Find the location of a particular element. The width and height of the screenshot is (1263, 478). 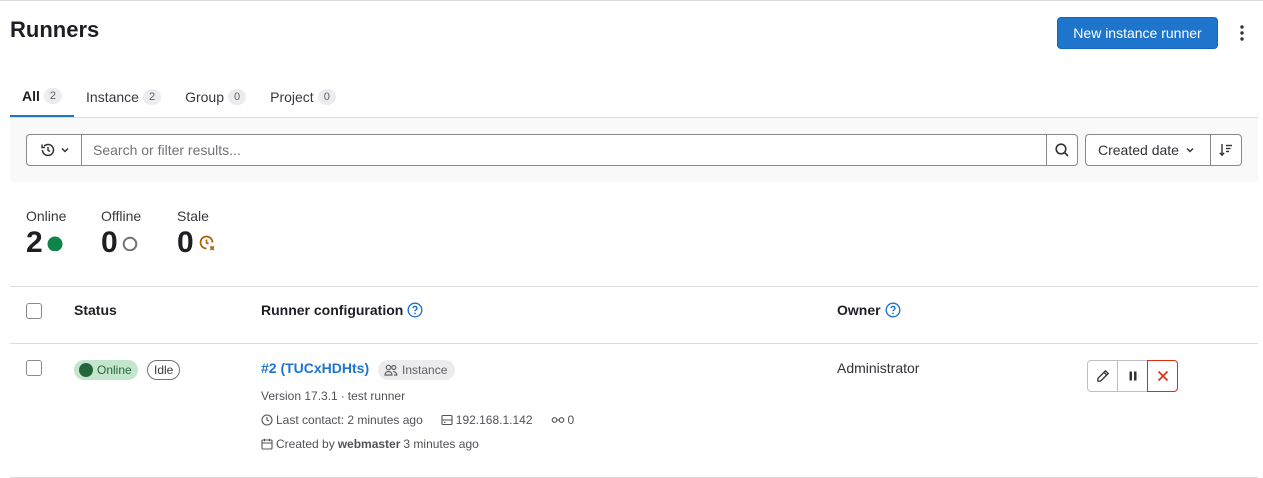

runner-description: test runner is located at coordinates (376, 396).